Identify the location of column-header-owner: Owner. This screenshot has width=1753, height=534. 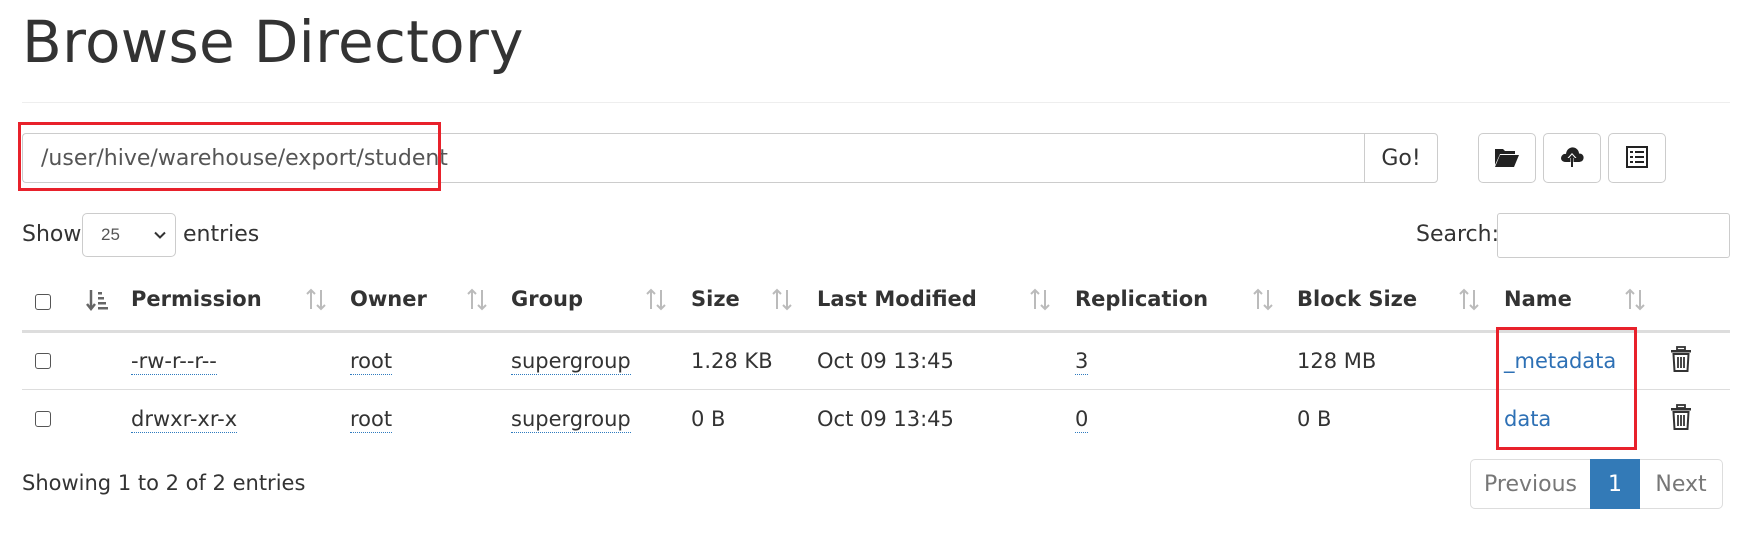
(388, 299).